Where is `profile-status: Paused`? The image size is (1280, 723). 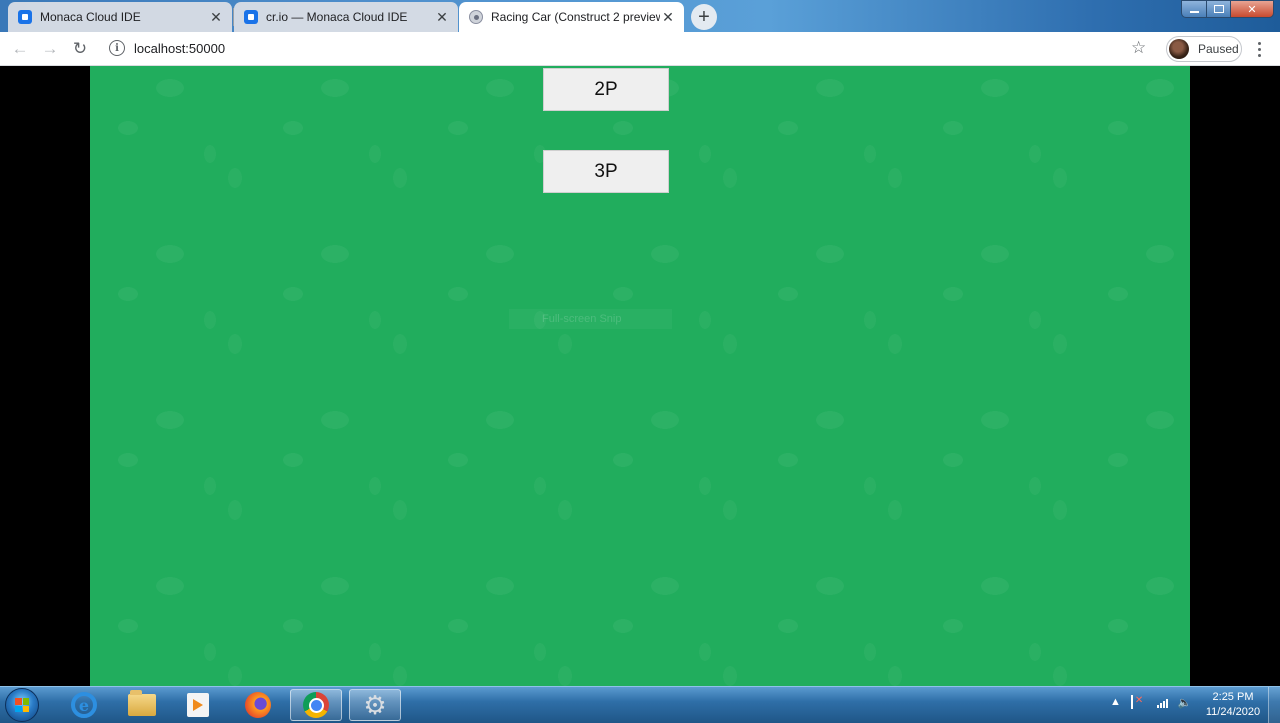 profile-status: Paused is located at coordinates (1218, 49).